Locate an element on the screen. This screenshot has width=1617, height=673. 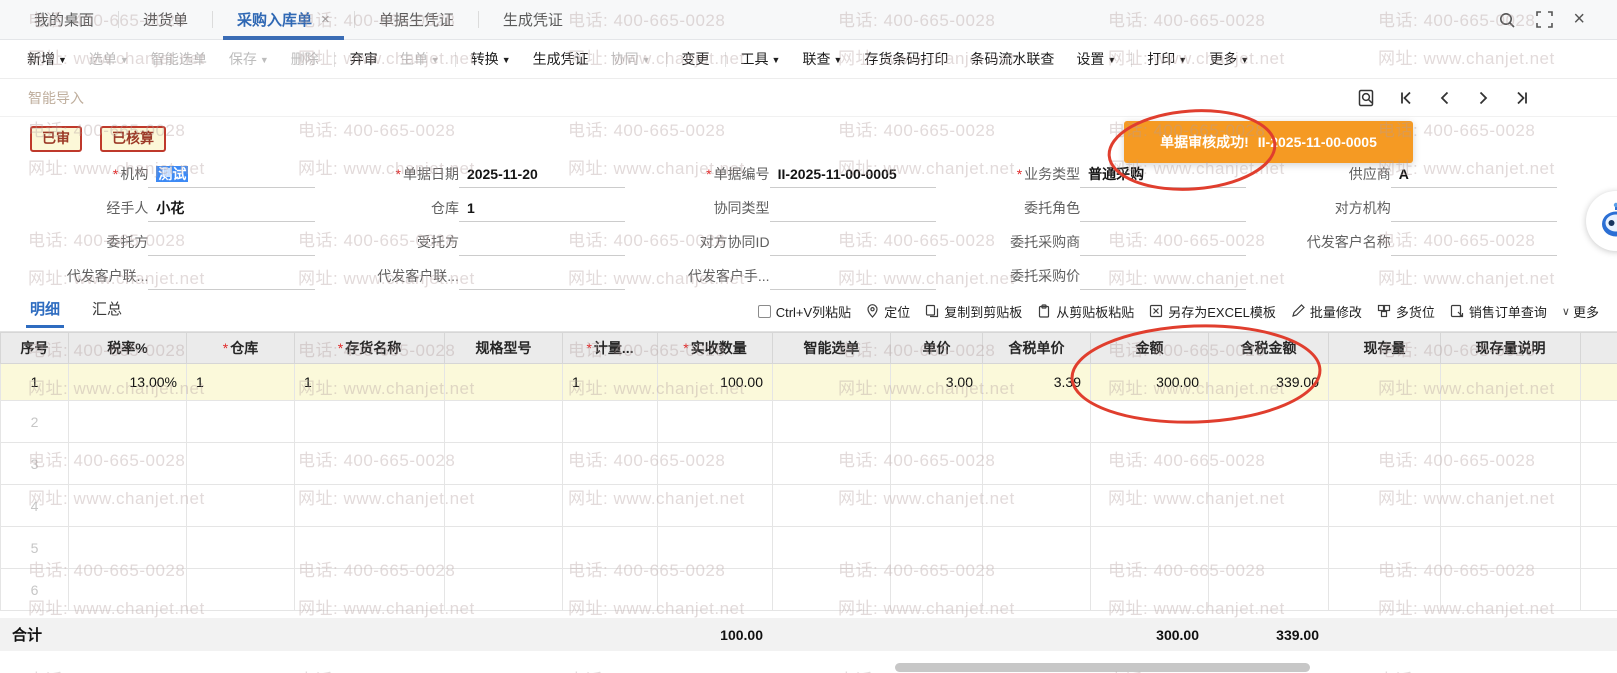
grid-column-header: * 仓库 is located at coordinates (240, 348).